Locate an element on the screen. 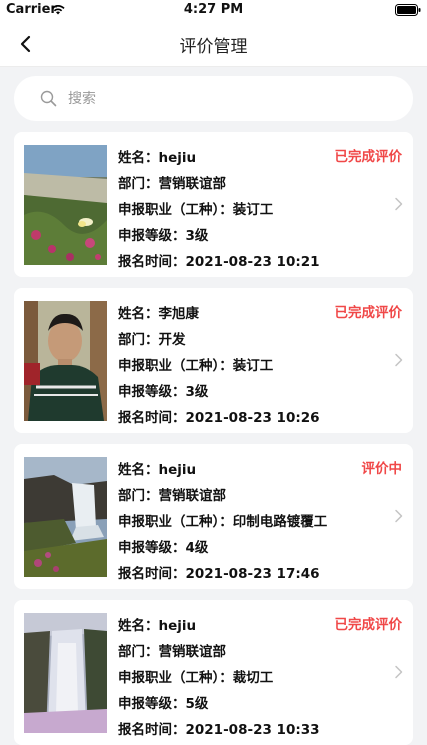 The image size is (427, 745). clock: 4:27 PM is located at coordinates (213, 9).